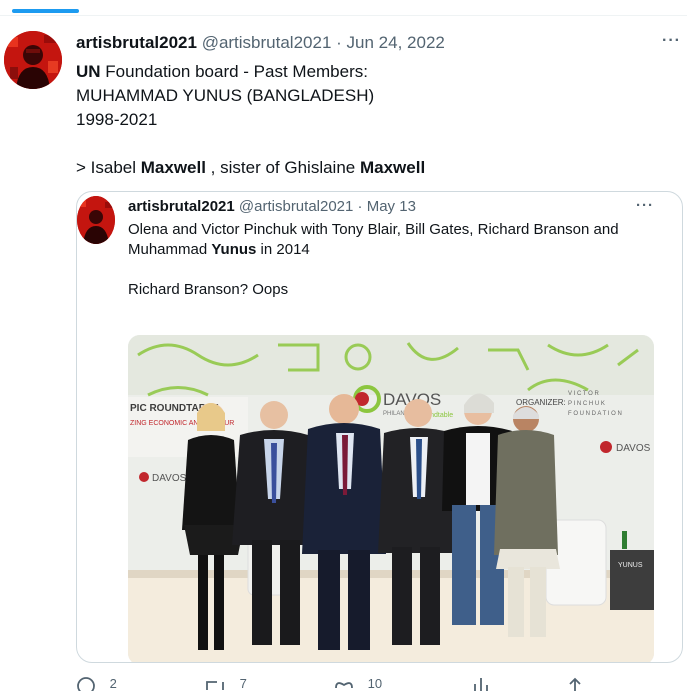 Image resolution: width=687 pixels, height=691 pixels. I want to click on avatar-image, so click(33, 60).